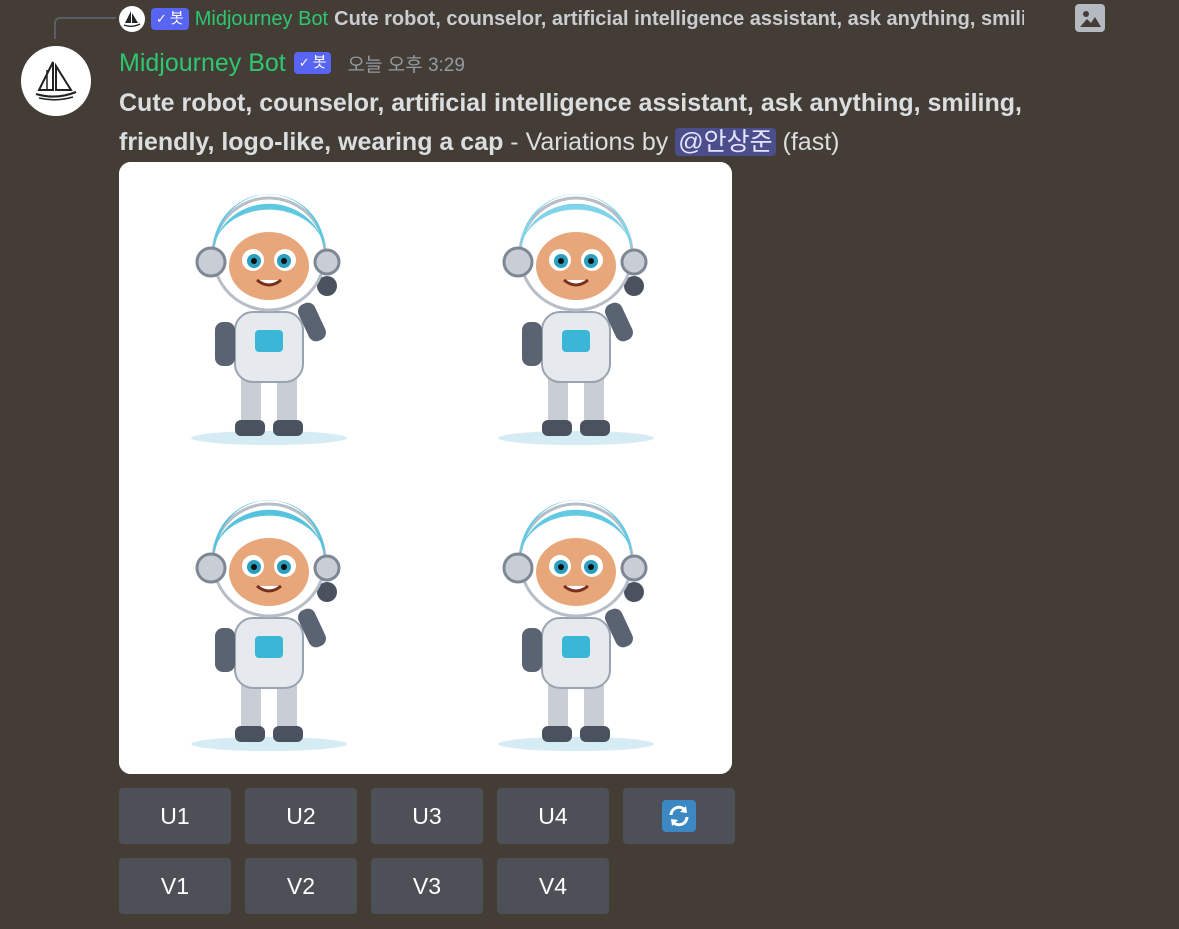 The width and height of the screenshot is (1179, 929). What do you see at coordinates (589, 142) in the screenshot?
I see `variations-text: - Variations by` at bounding box center [589, 142].